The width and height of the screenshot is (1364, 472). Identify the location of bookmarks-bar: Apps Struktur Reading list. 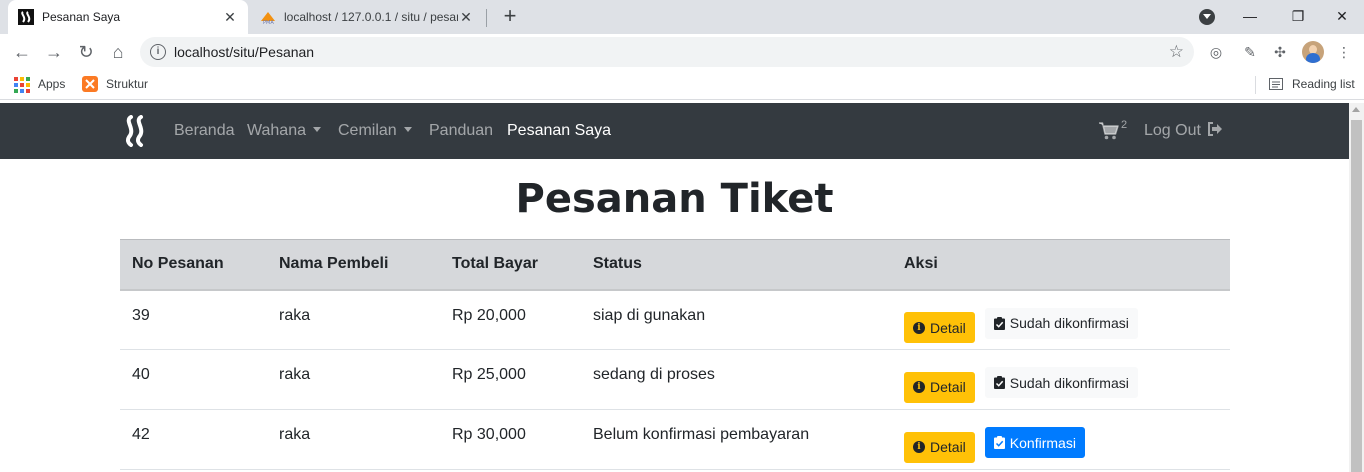
(682, 85).